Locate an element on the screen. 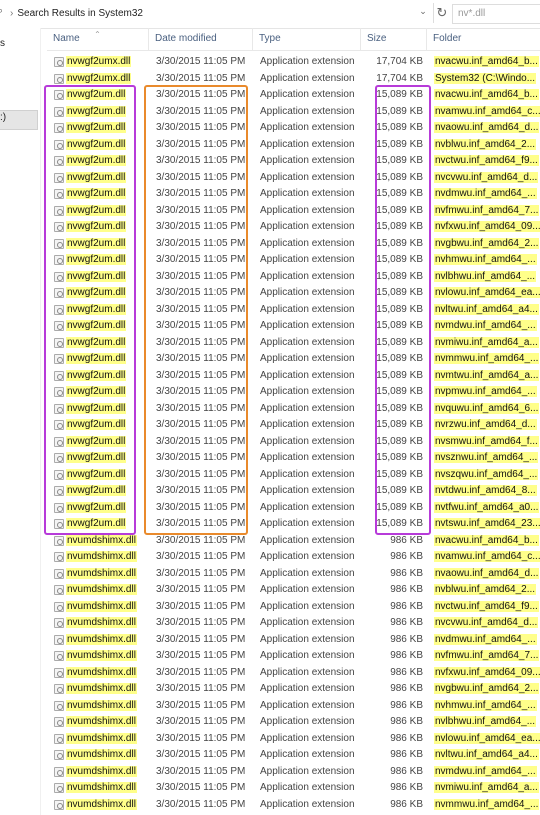 This screenshot has height=815, width=540. column-date-modified: Date modified is located at coordinates (201, 39).